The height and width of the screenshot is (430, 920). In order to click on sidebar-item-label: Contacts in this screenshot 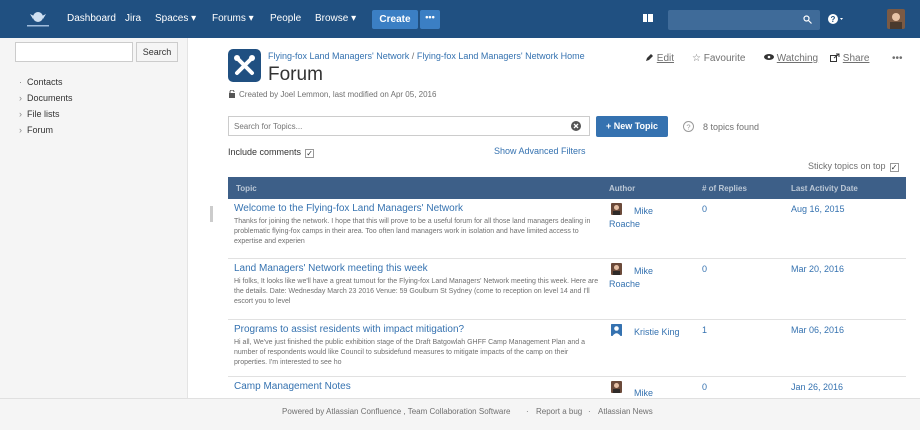, I will do `click(45, 82)`.